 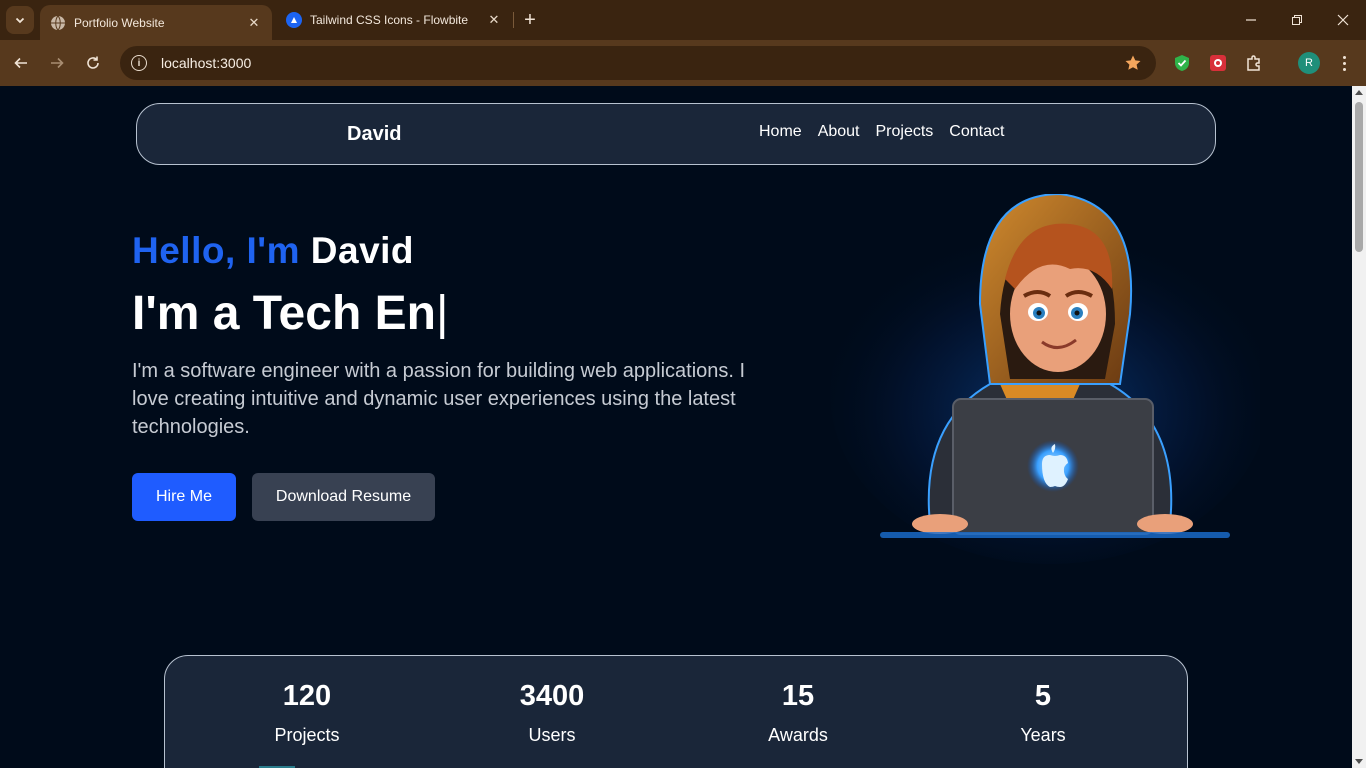 I want to click on nav-links: Home About Projects Contact, so click(x=881, y=132).